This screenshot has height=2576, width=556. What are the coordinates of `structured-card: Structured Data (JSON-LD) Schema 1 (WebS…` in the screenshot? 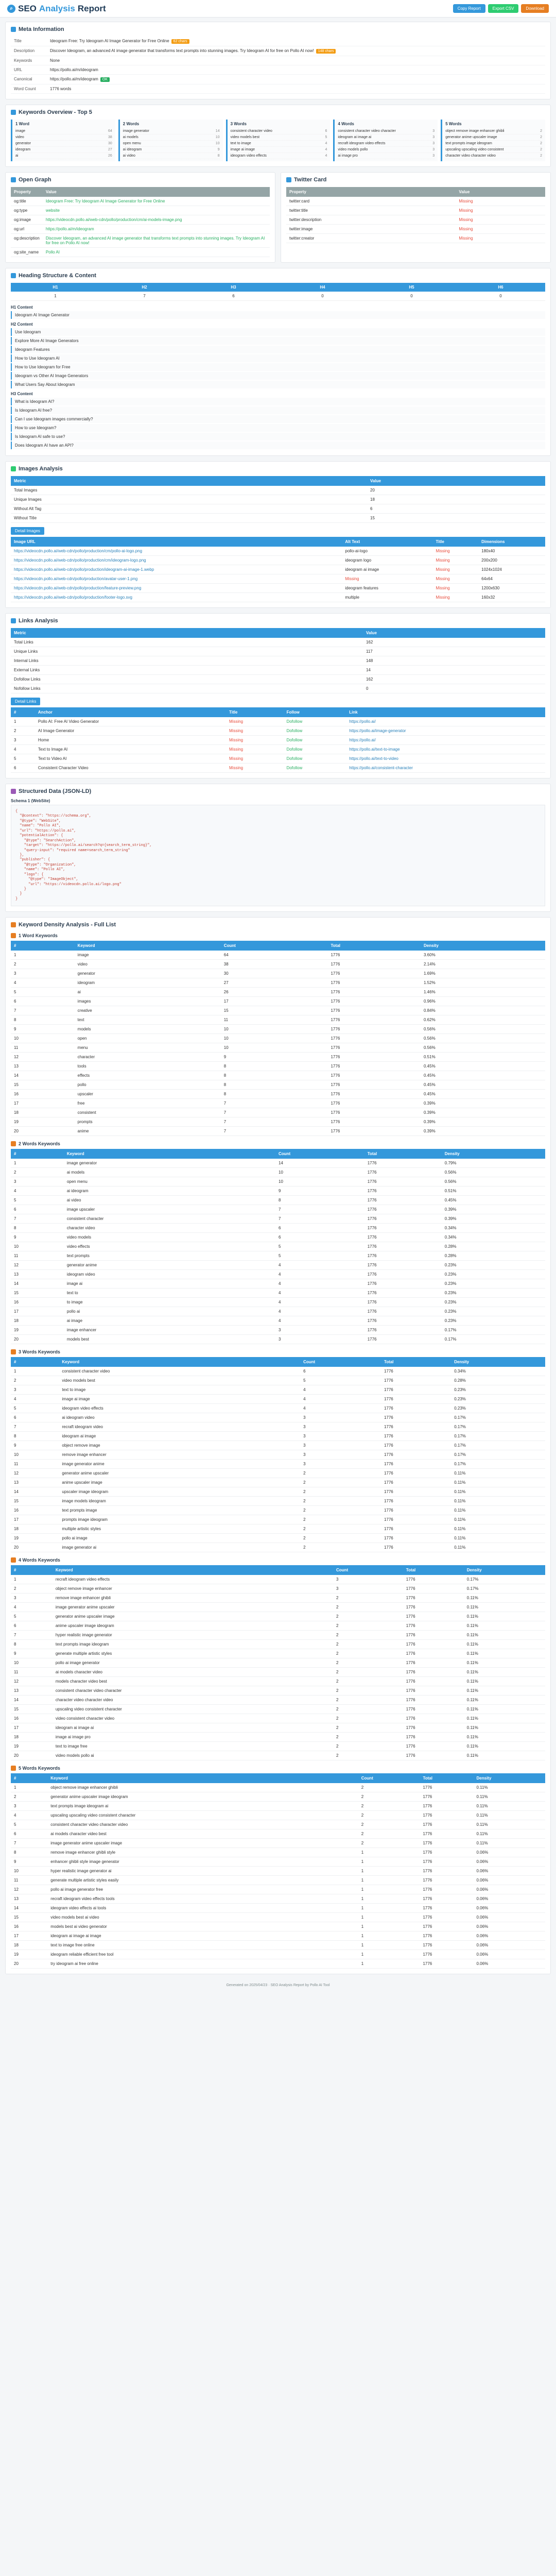 It's located at (278, 848).